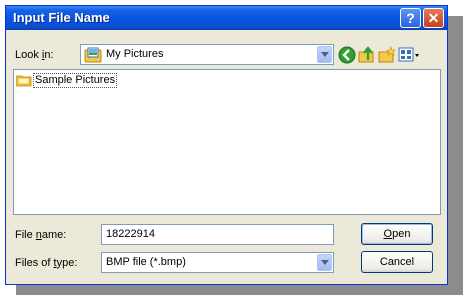 Image resolution: width=471 pixels, height=300 pixels. Describe the element at coordinates (410, 18) in the screenshot. I see `help-button: ?` at that location.